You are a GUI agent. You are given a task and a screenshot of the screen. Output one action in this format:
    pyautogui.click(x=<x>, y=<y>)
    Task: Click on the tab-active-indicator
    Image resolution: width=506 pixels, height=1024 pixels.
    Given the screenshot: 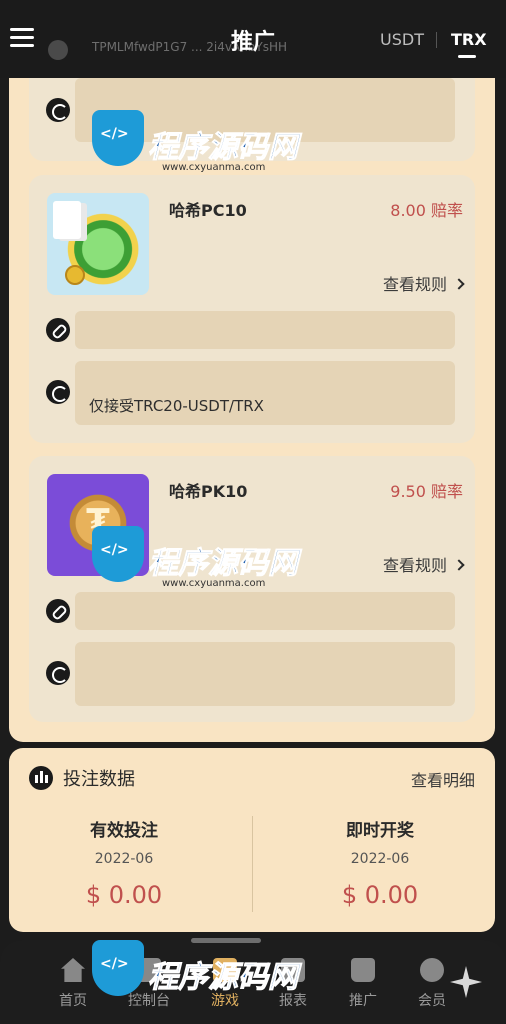 What is the action you would take?
    pyautogui.click(x=467, y=56)
    